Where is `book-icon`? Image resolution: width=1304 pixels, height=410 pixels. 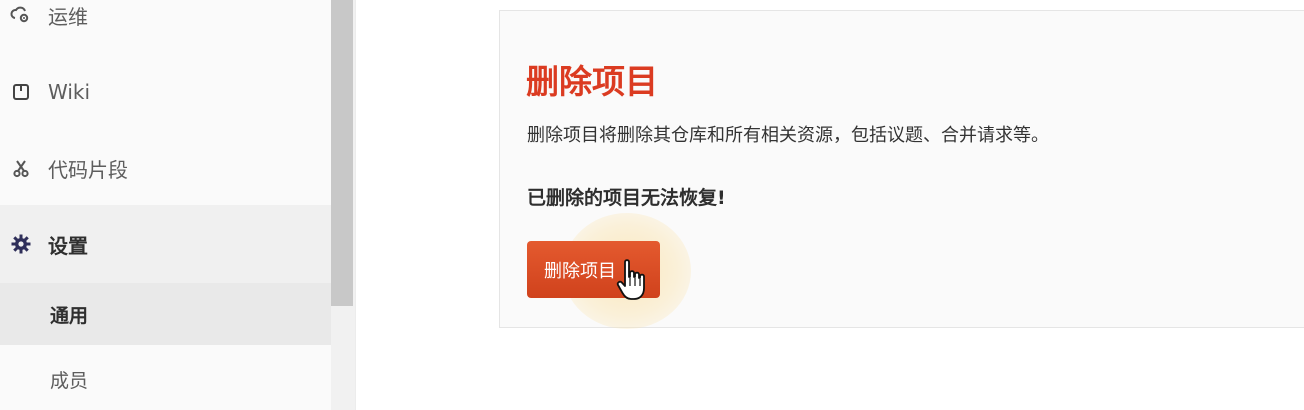 book-icon is located at coordinates (21, 92).